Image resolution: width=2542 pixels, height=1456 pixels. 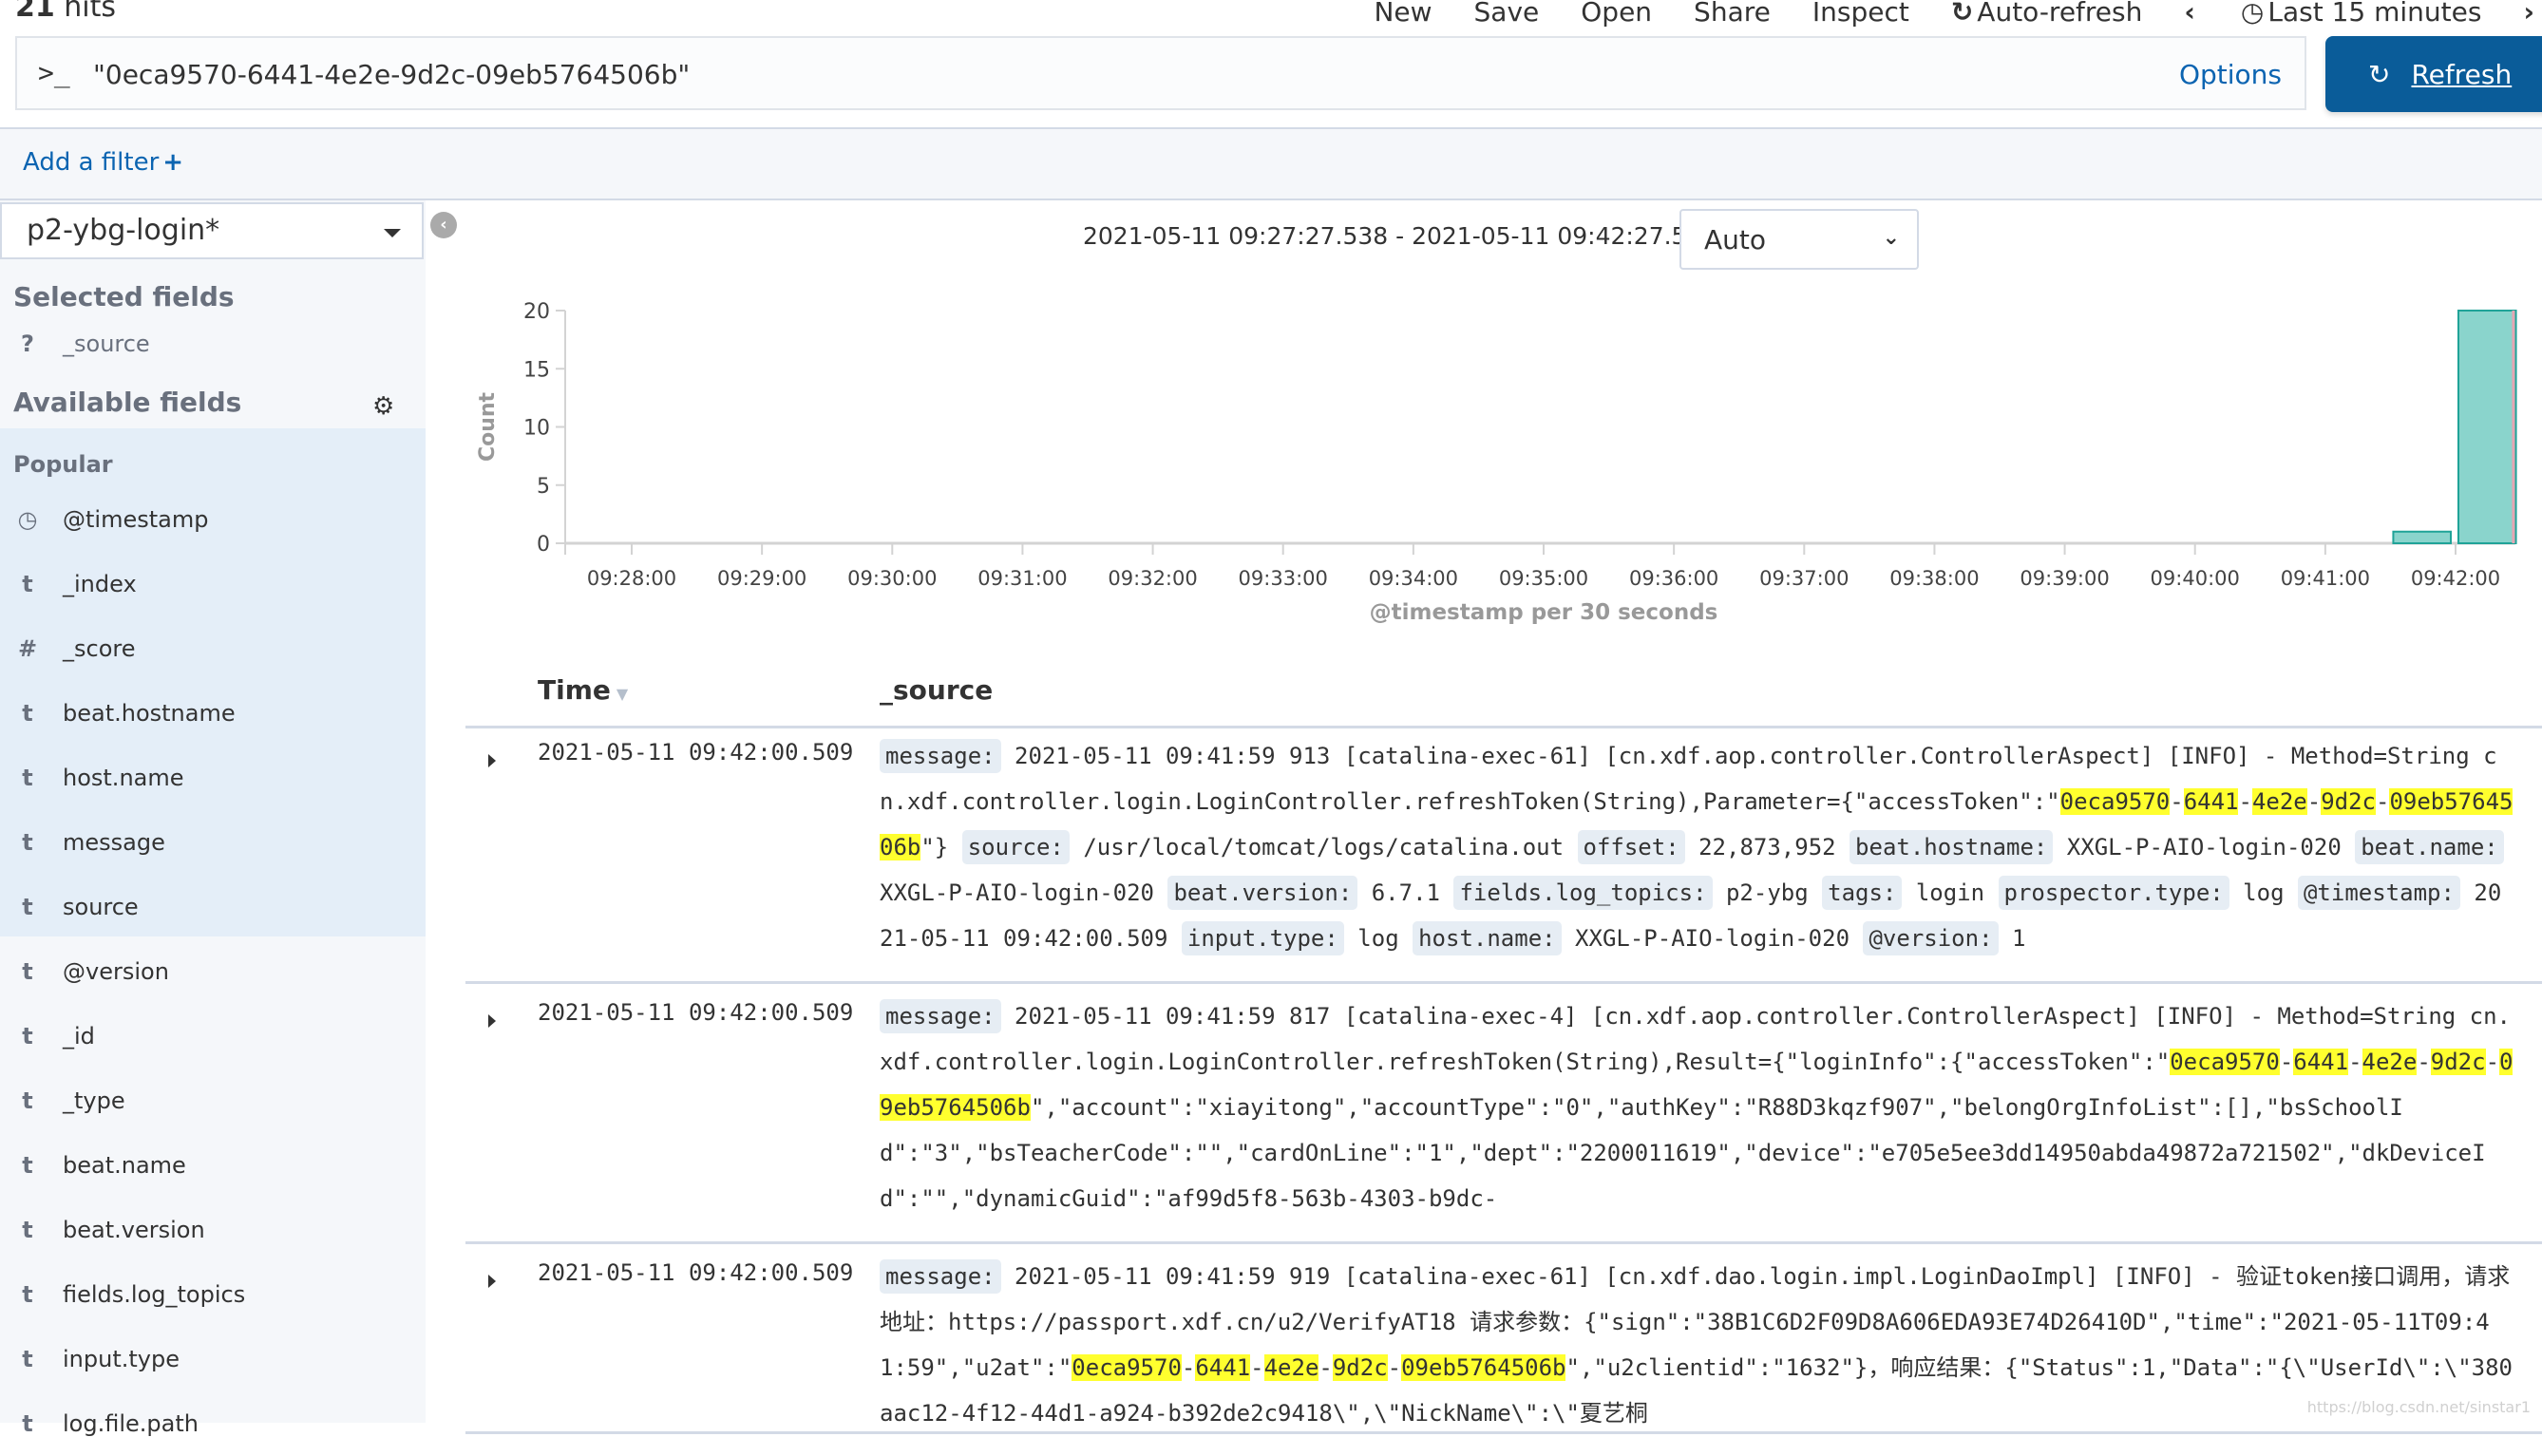 I want to click on field-item: t source, so click(x=213, y=907).